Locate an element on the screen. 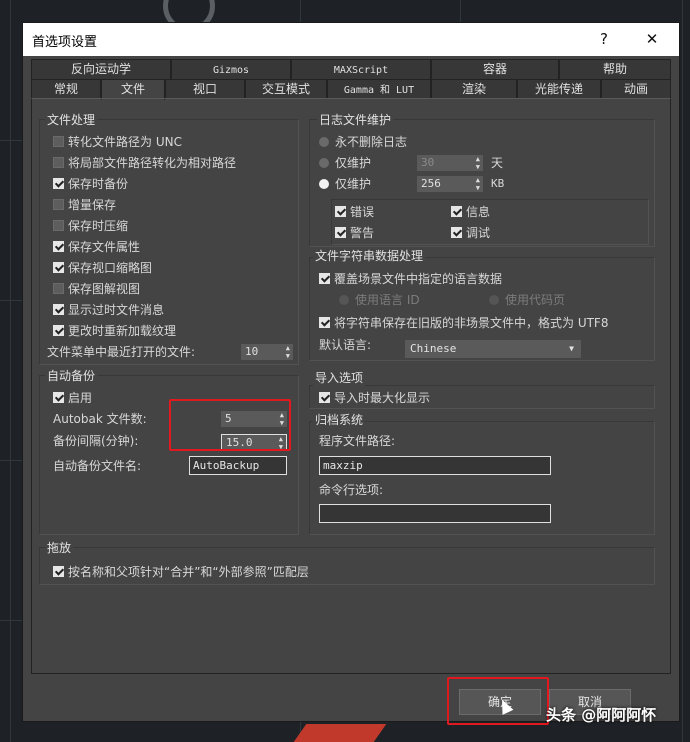 The height and width of the screenshot is (742, 690). keep-kb-value: 256 is located at coordinates (431, 183).